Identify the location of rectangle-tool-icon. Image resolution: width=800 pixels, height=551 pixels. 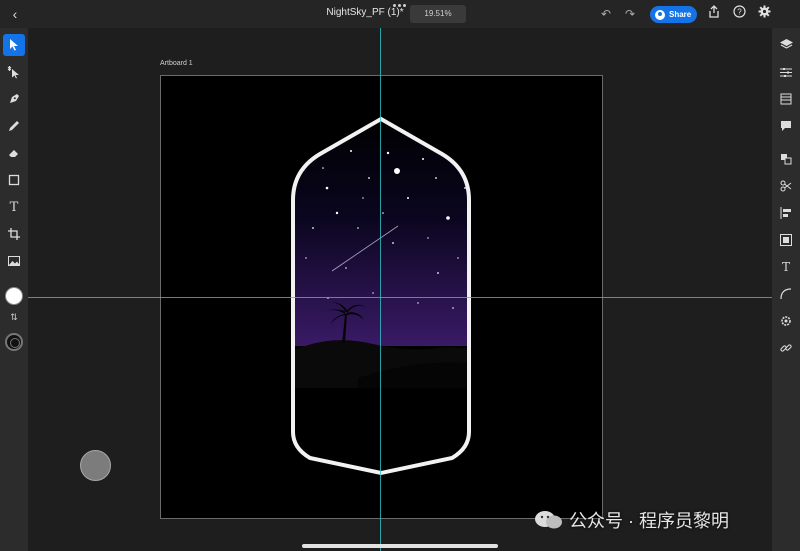
(14, 180).